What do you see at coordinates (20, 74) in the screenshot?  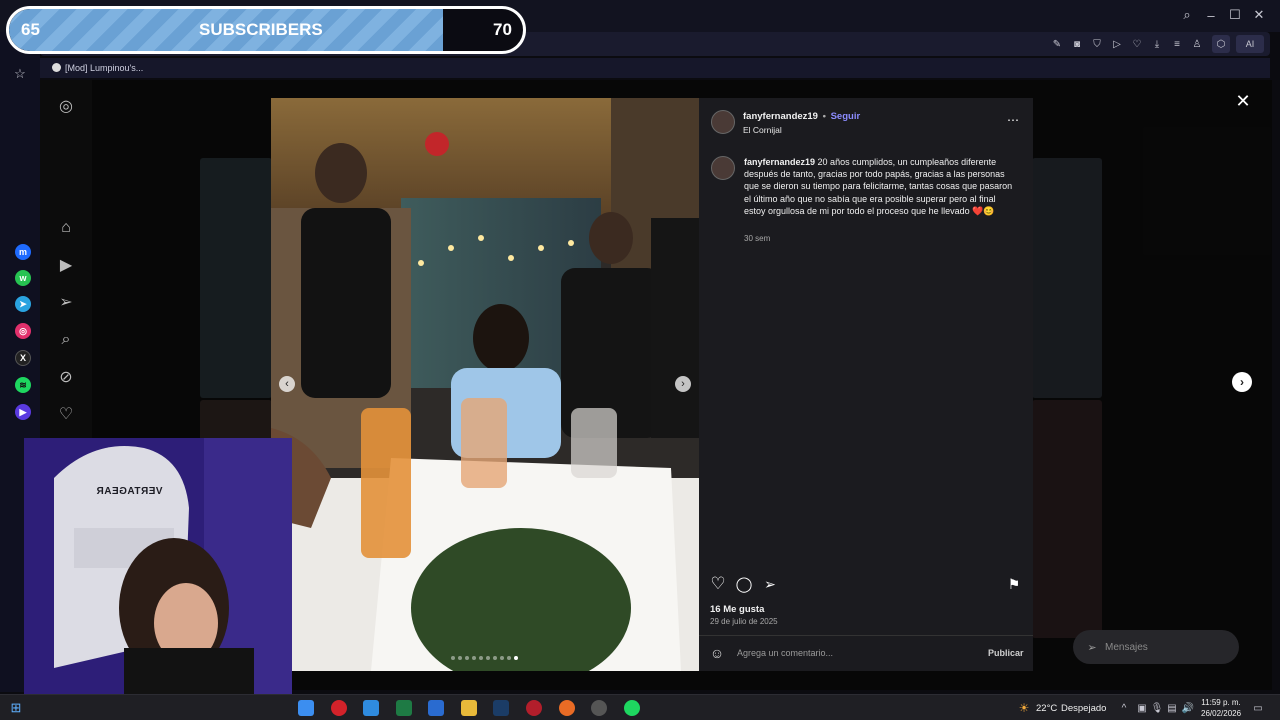 I see `star-icon: ☆` at bounding box center [20, 74].